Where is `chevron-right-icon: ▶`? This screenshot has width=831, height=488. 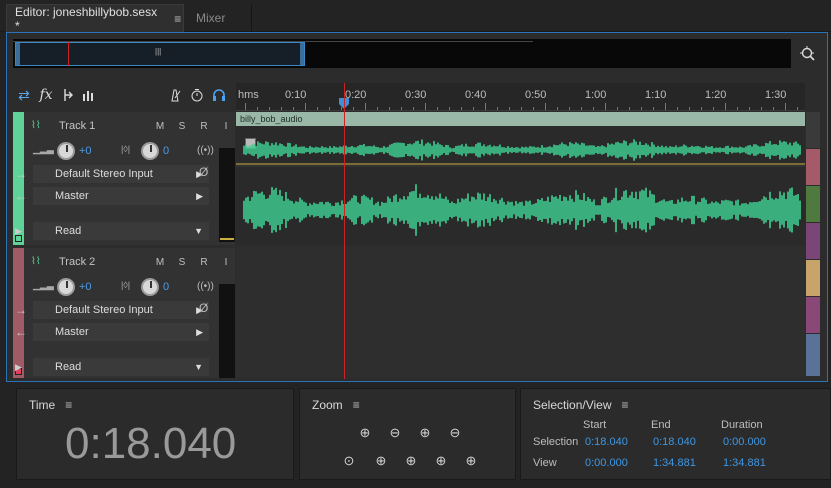
chevron-right-icon: ▶ is located at coordinates (199, 196).